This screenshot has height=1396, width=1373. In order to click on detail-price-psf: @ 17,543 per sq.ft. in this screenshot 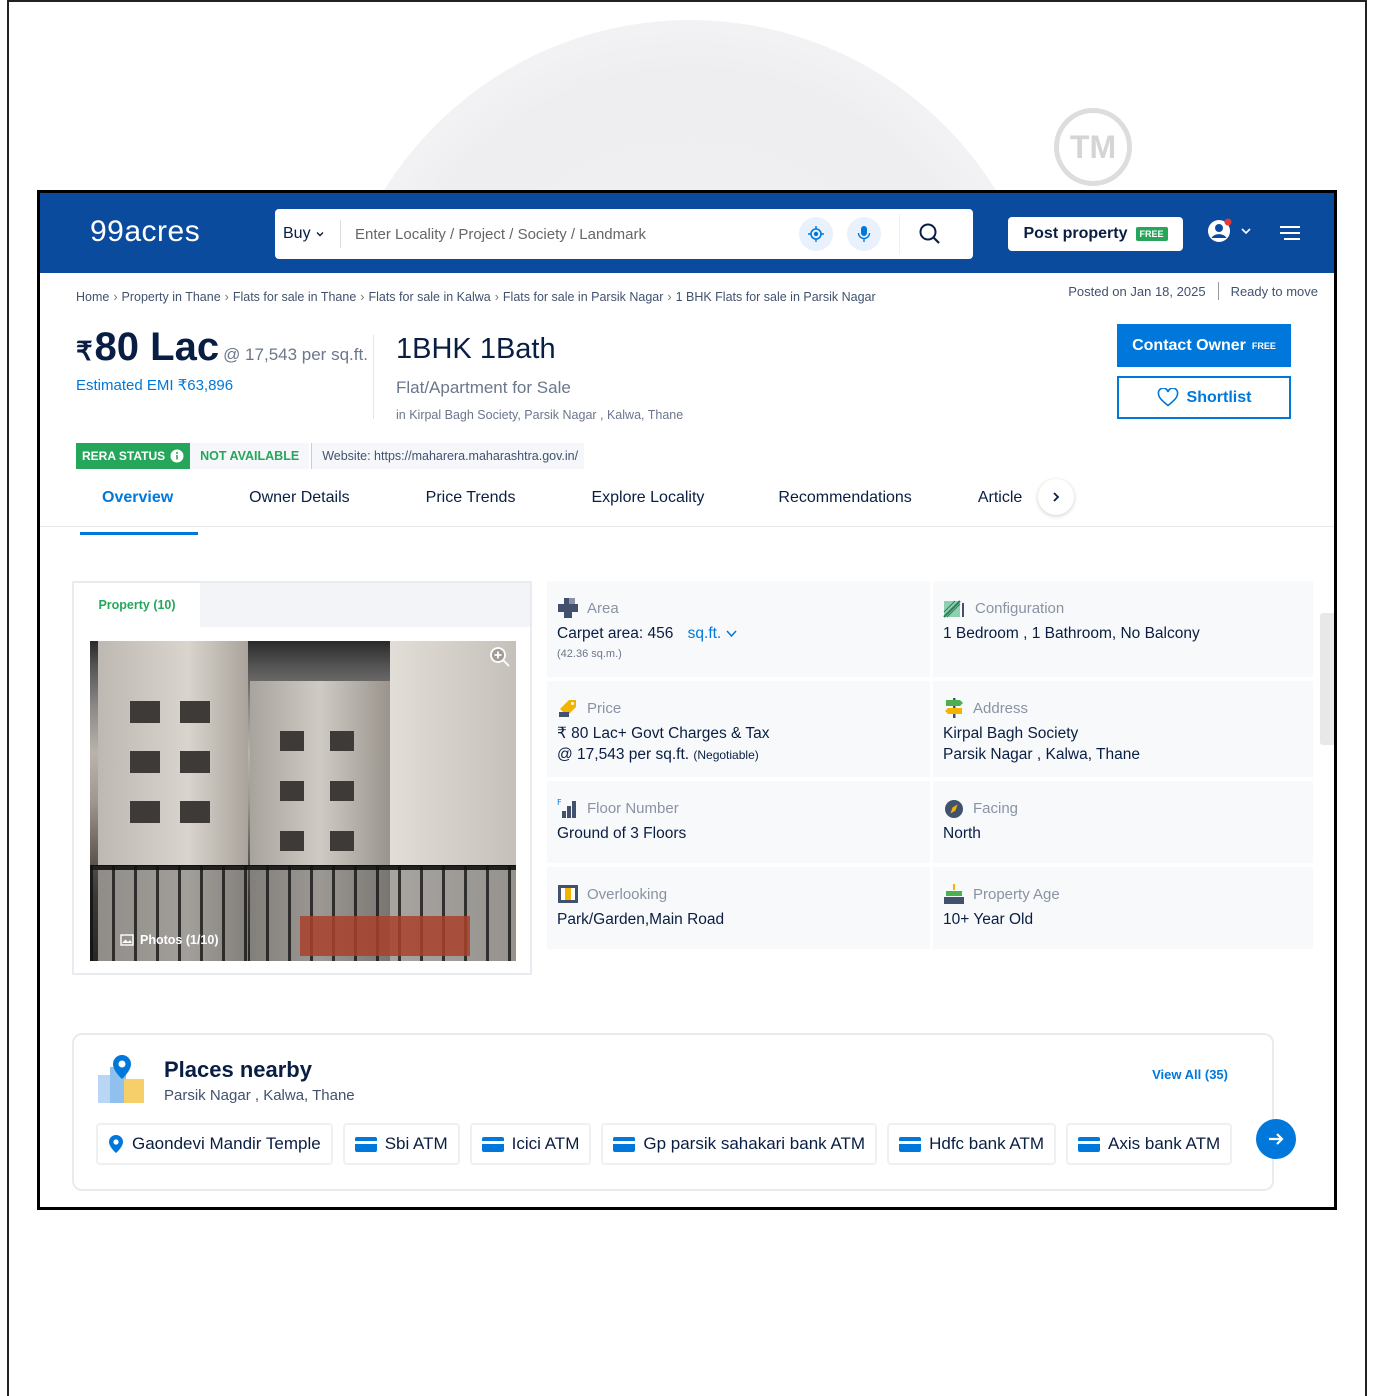, I will do `click(623, 754)`.